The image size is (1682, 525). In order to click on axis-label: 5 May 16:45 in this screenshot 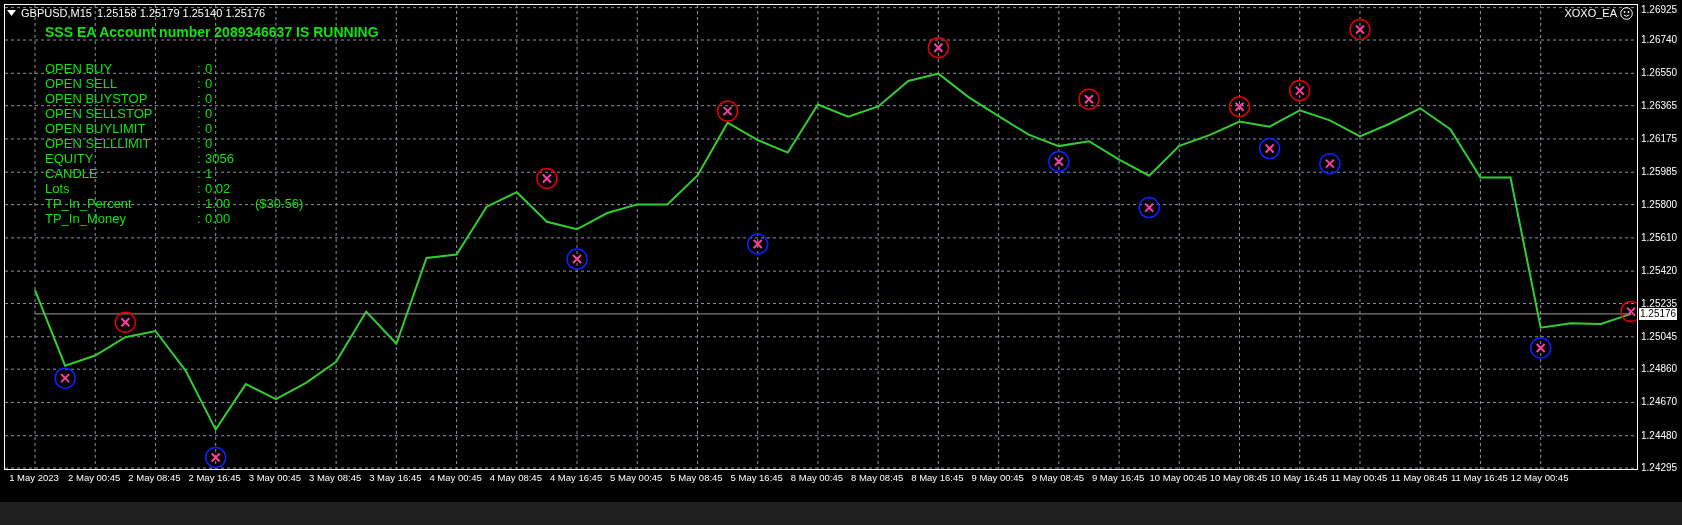, I will do `click(756, 478)`.